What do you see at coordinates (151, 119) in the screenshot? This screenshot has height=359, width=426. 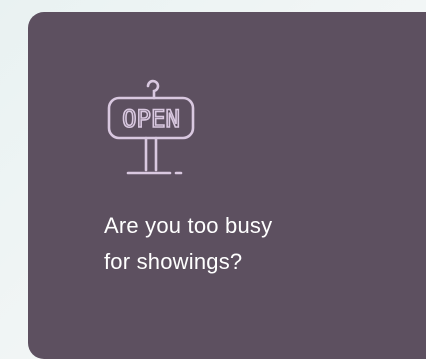 I see `sign-text: OPEN` at bounding box center [151, 119].